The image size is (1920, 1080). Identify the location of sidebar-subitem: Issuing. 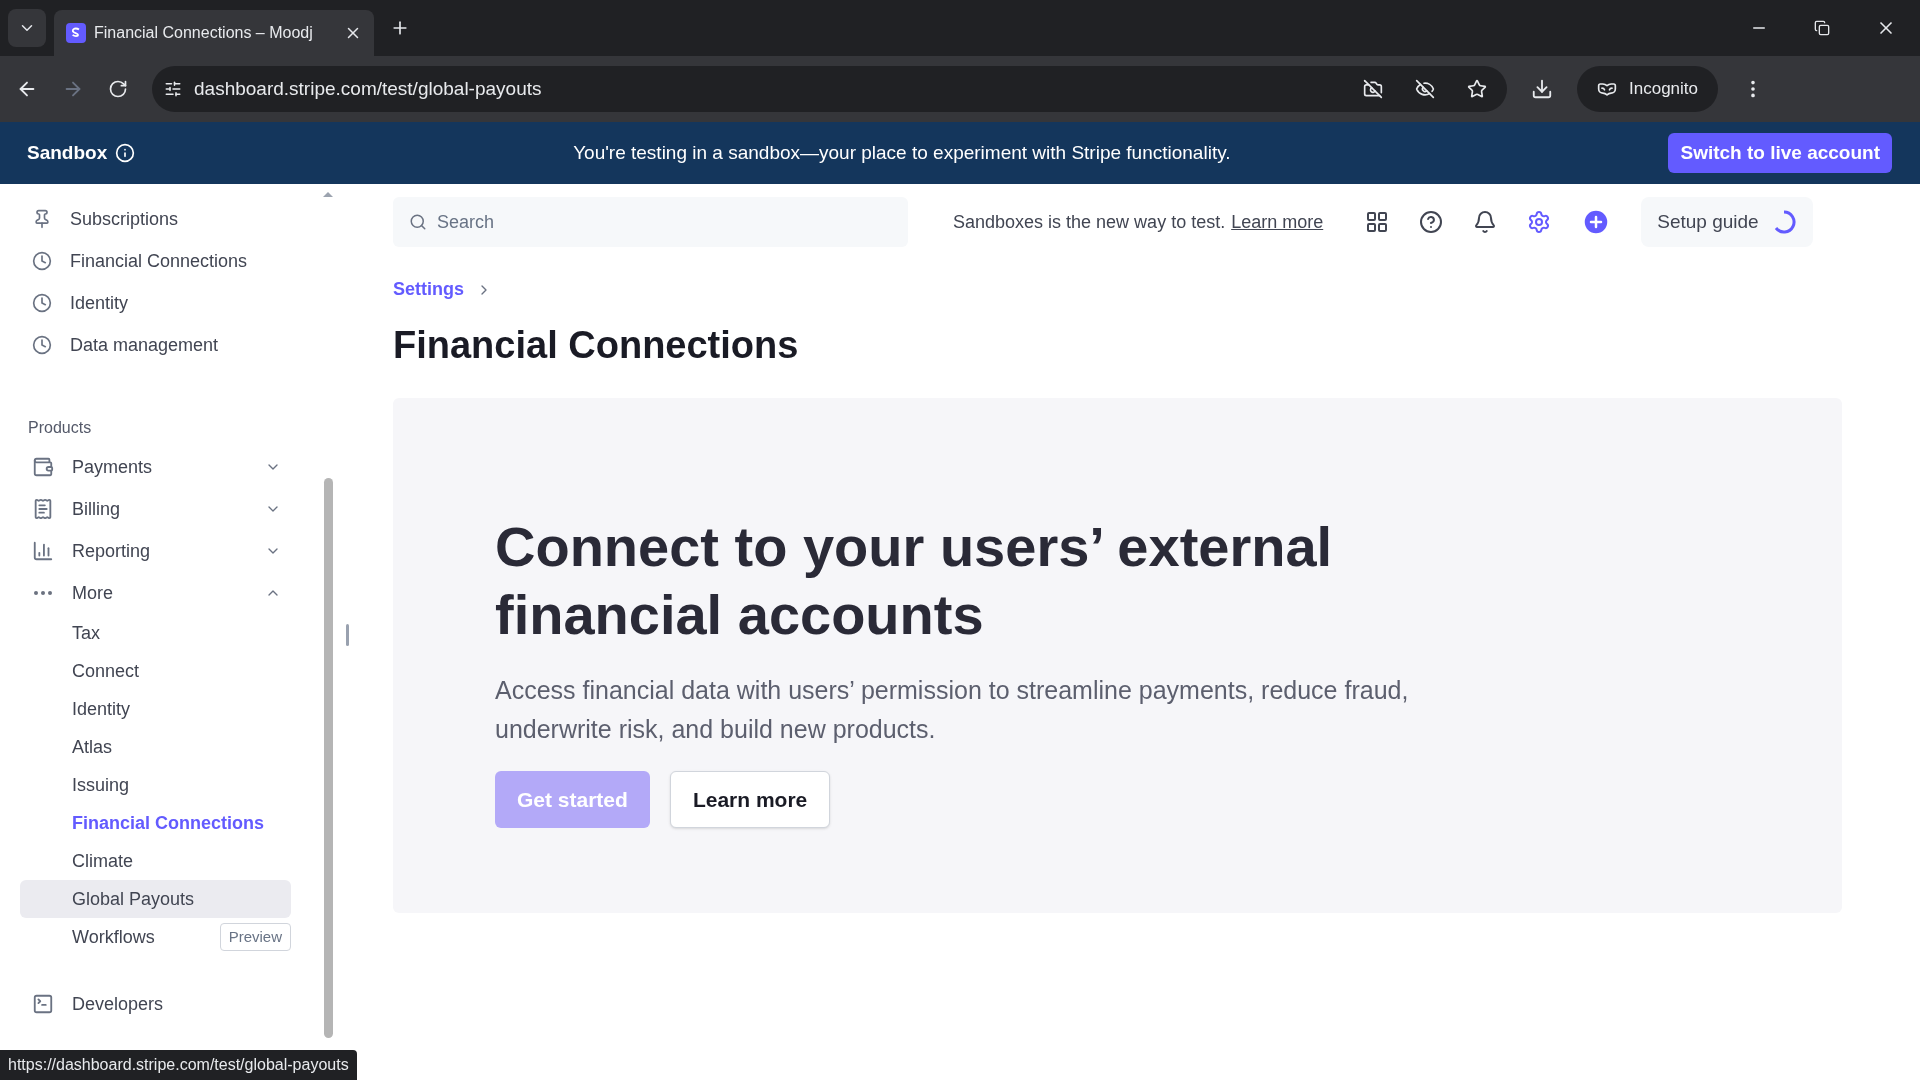
(155, 785).